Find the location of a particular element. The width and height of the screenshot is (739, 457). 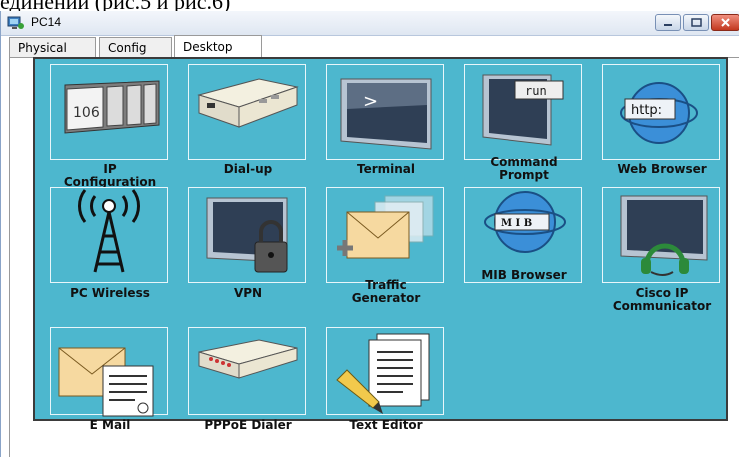

tab-desktop: Desktop is located at coordinates (218, 47).